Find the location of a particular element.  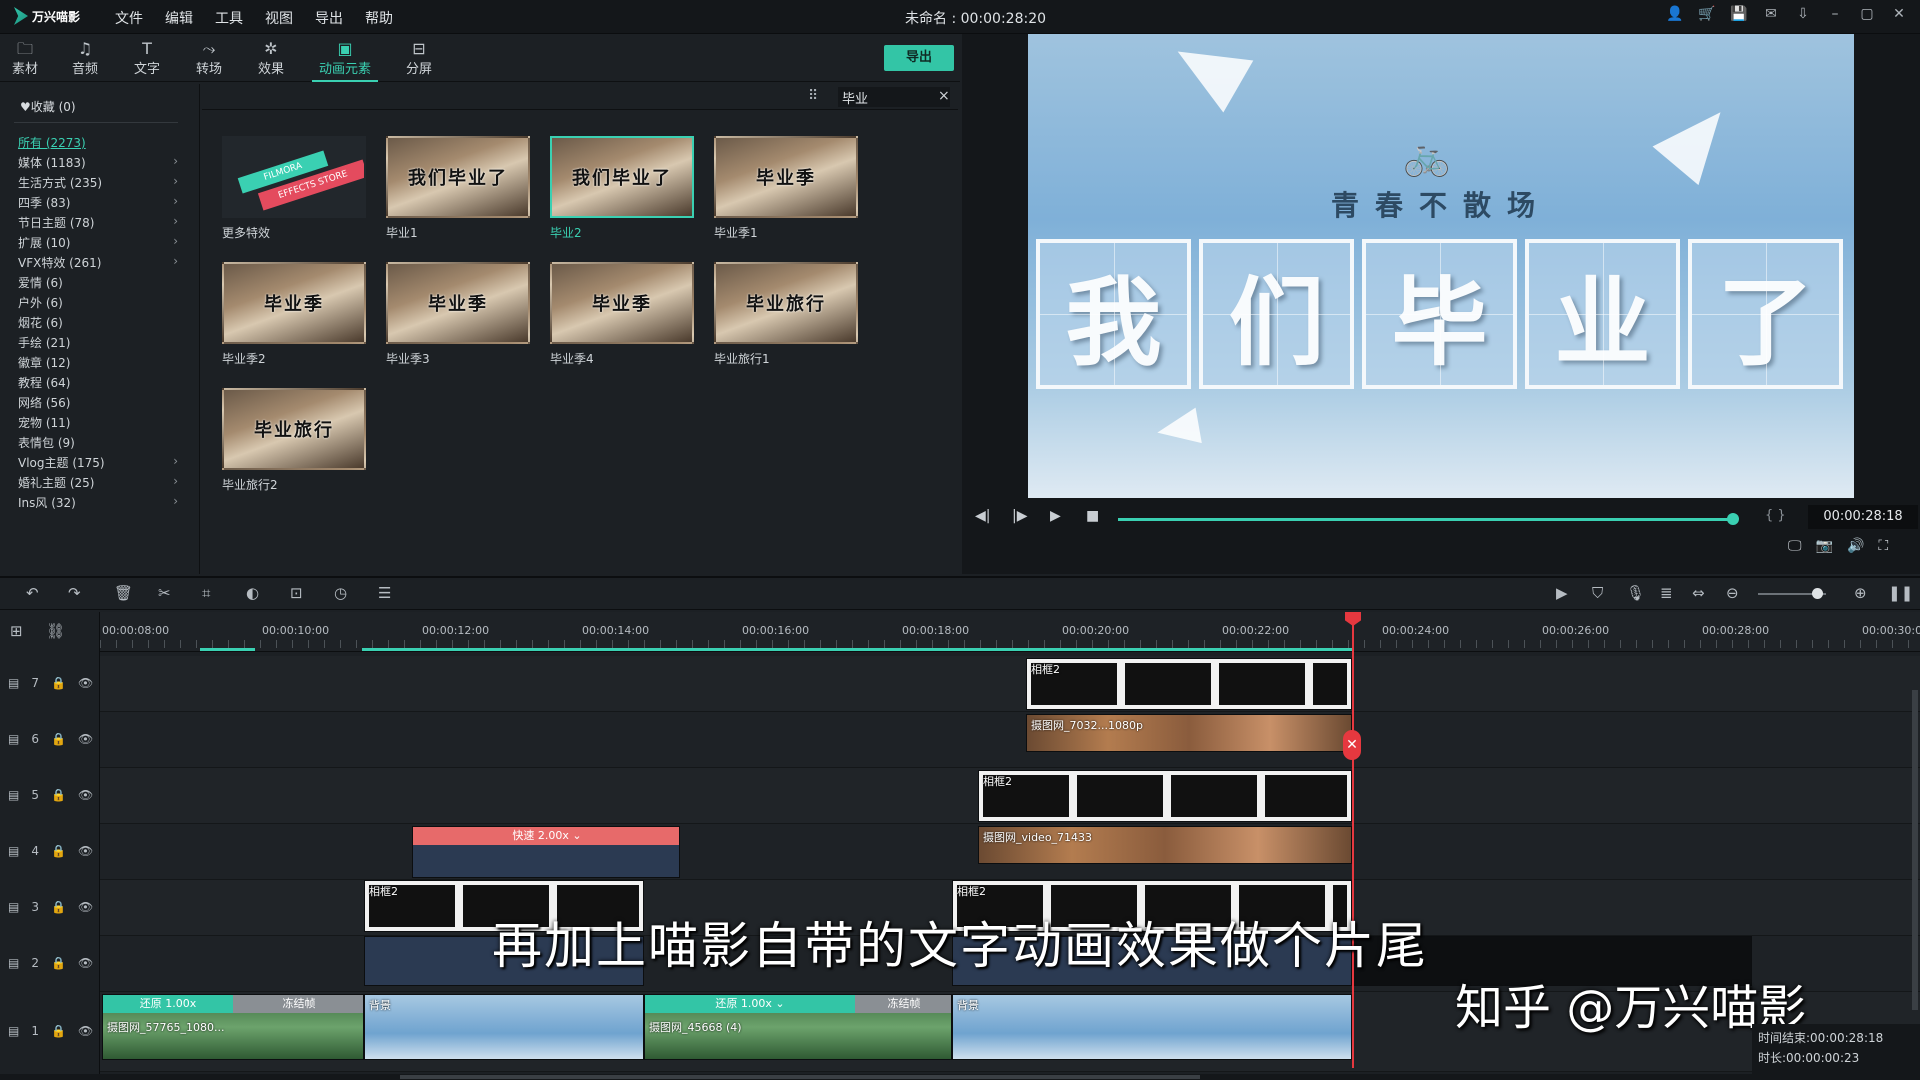

fit-icon: ⇔ is located at coordinates (1698, 593).